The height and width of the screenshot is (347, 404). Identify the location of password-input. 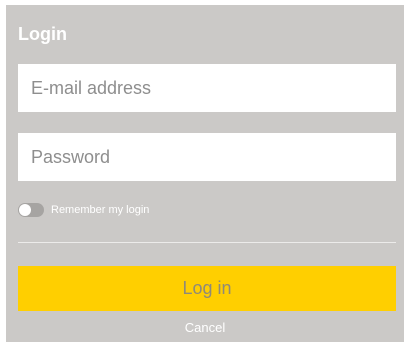
(207, 157).